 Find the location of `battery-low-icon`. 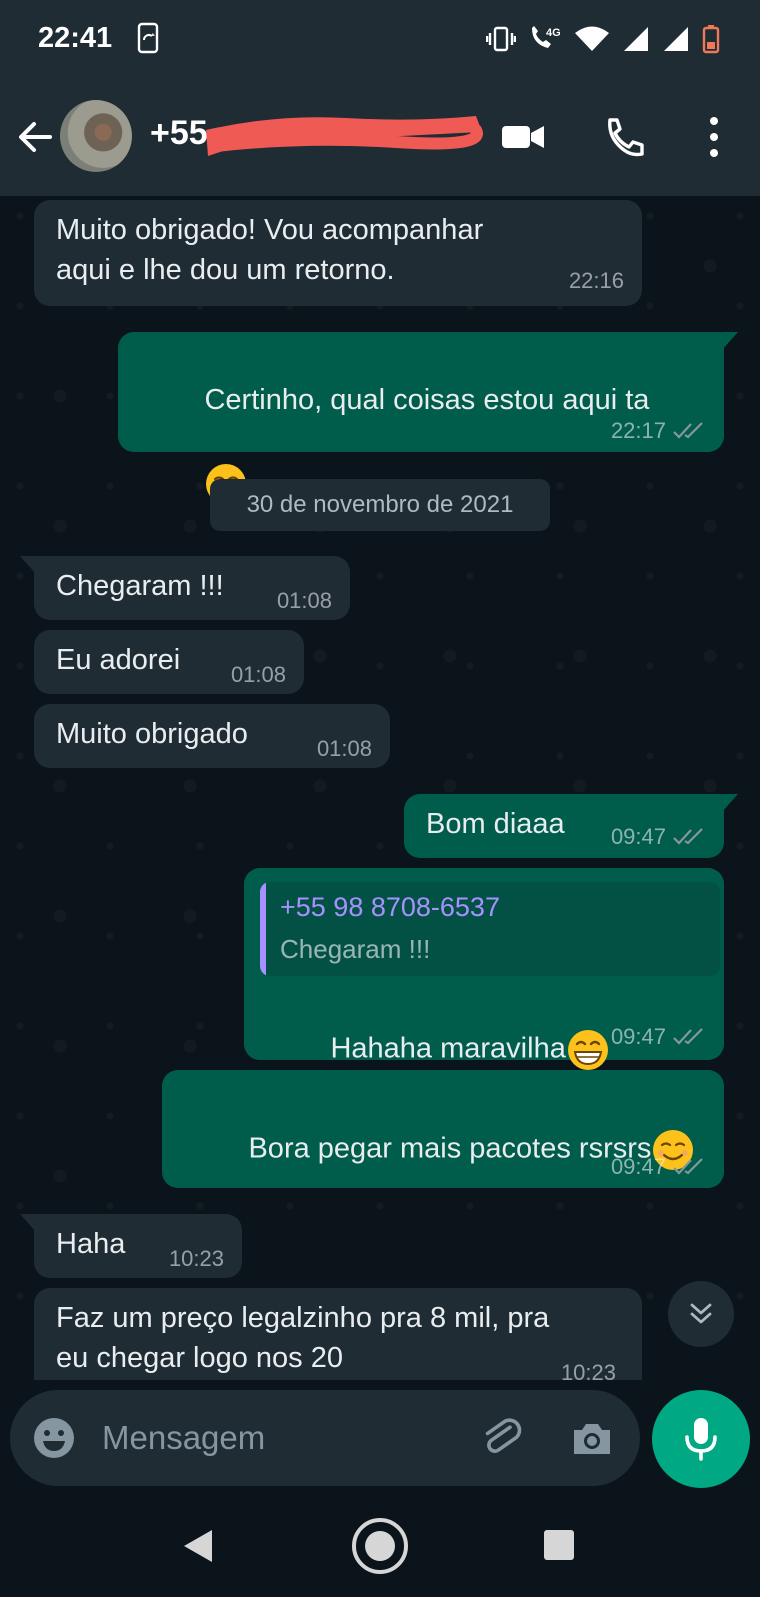

battery-low-icon is located at coordinates (711, 39).